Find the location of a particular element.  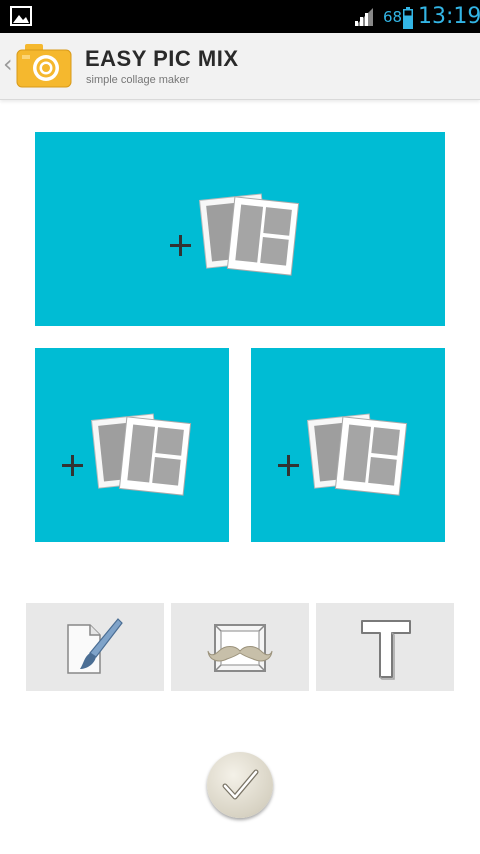

app-subtitle: simple collage maker is located at coordinates (138, 80).